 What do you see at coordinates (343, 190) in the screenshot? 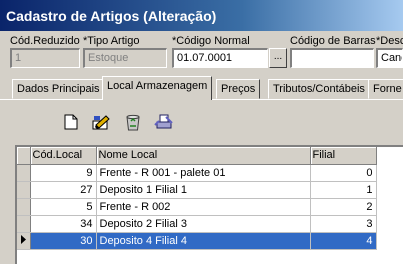
I see `cell-filial: 1` at bounding box center [343, 190].